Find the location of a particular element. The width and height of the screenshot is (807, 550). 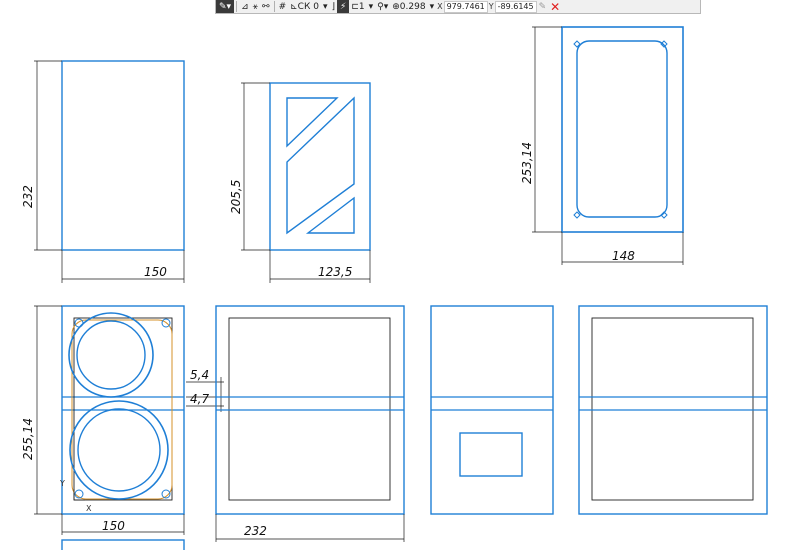

panel-view-outline is located at coordinates (622, 129).